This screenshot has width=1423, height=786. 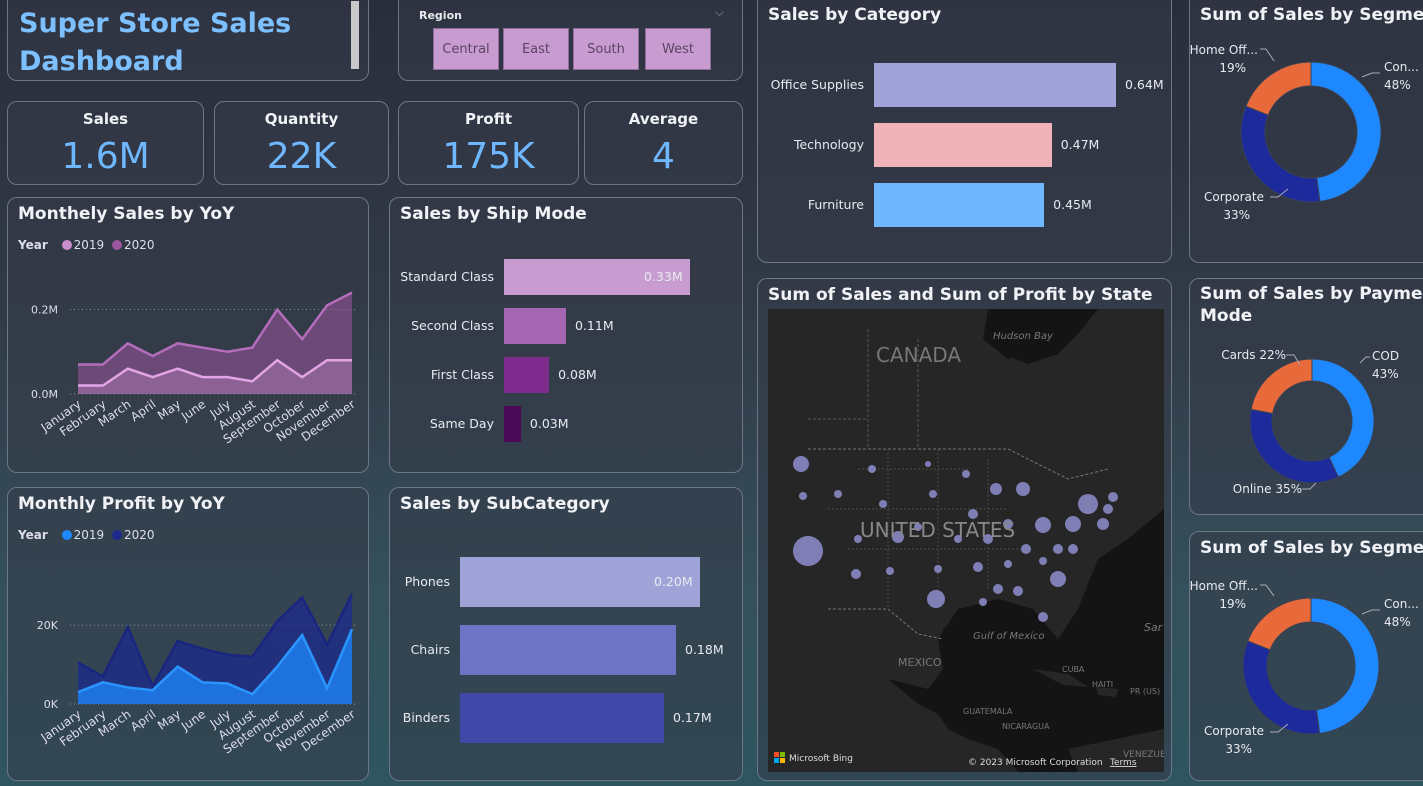 I want to click on bar-category-label: Binders, so click(x=426, y=717).